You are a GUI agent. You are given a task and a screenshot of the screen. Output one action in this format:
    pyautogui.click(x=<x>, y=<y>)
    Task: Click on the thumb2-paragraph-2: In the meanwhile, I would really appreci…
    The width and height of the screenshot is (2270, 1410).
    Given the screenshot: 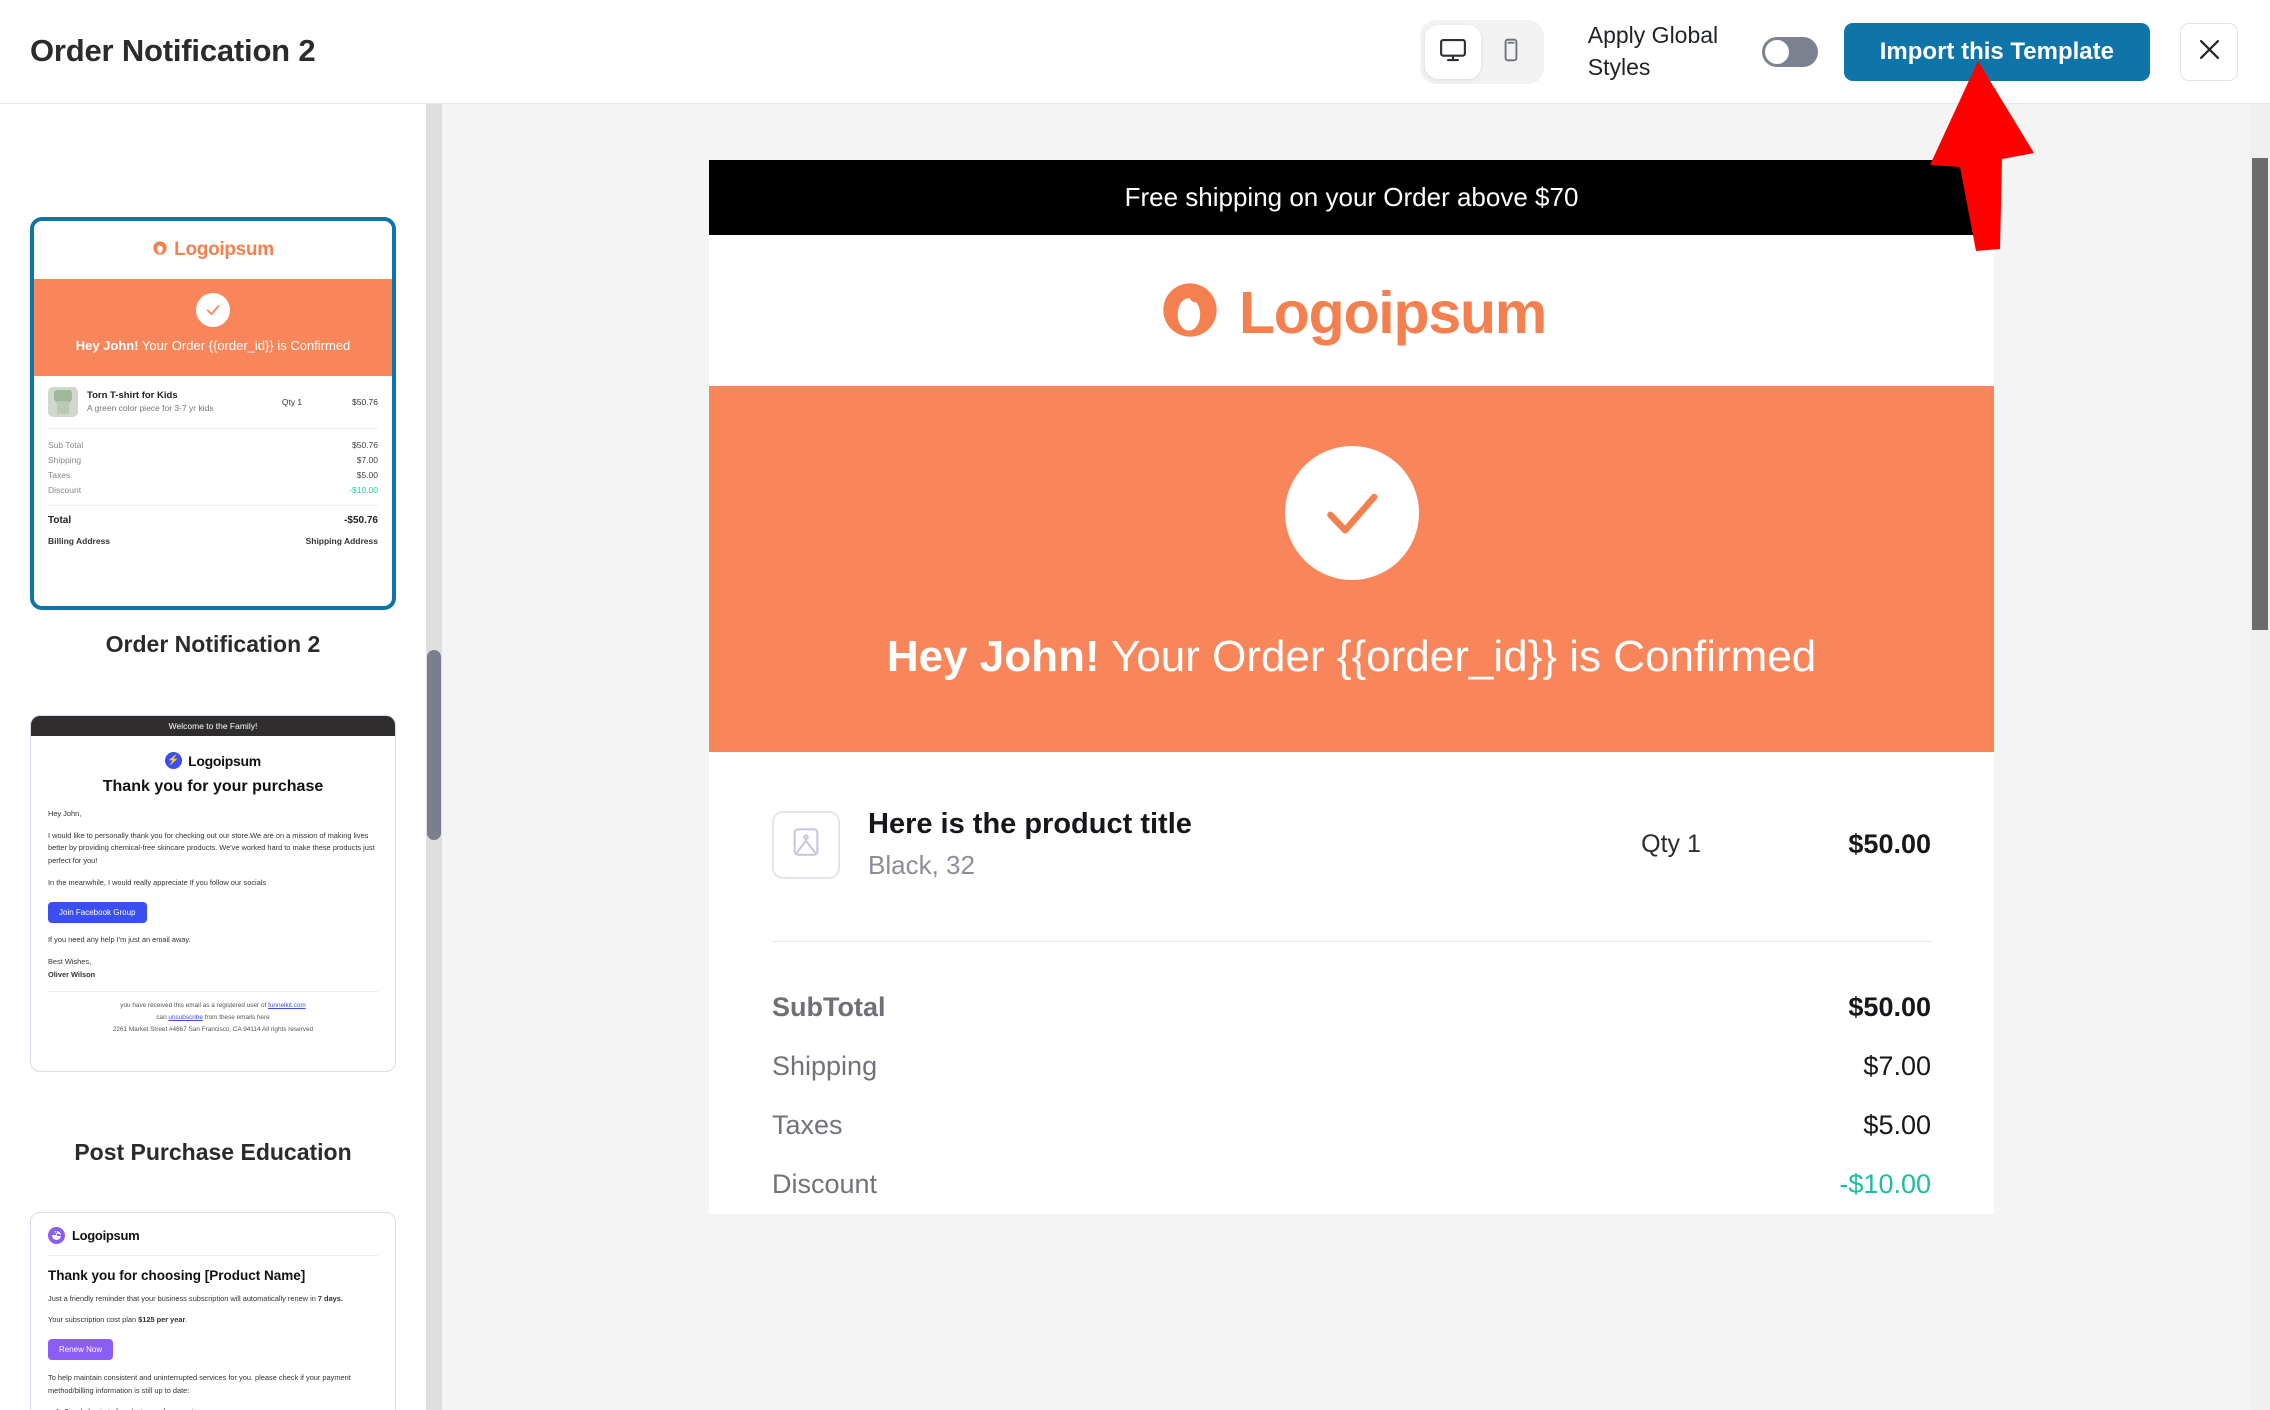 What is the action you would take?
    pyautogui.click(x=157, y=882)
    